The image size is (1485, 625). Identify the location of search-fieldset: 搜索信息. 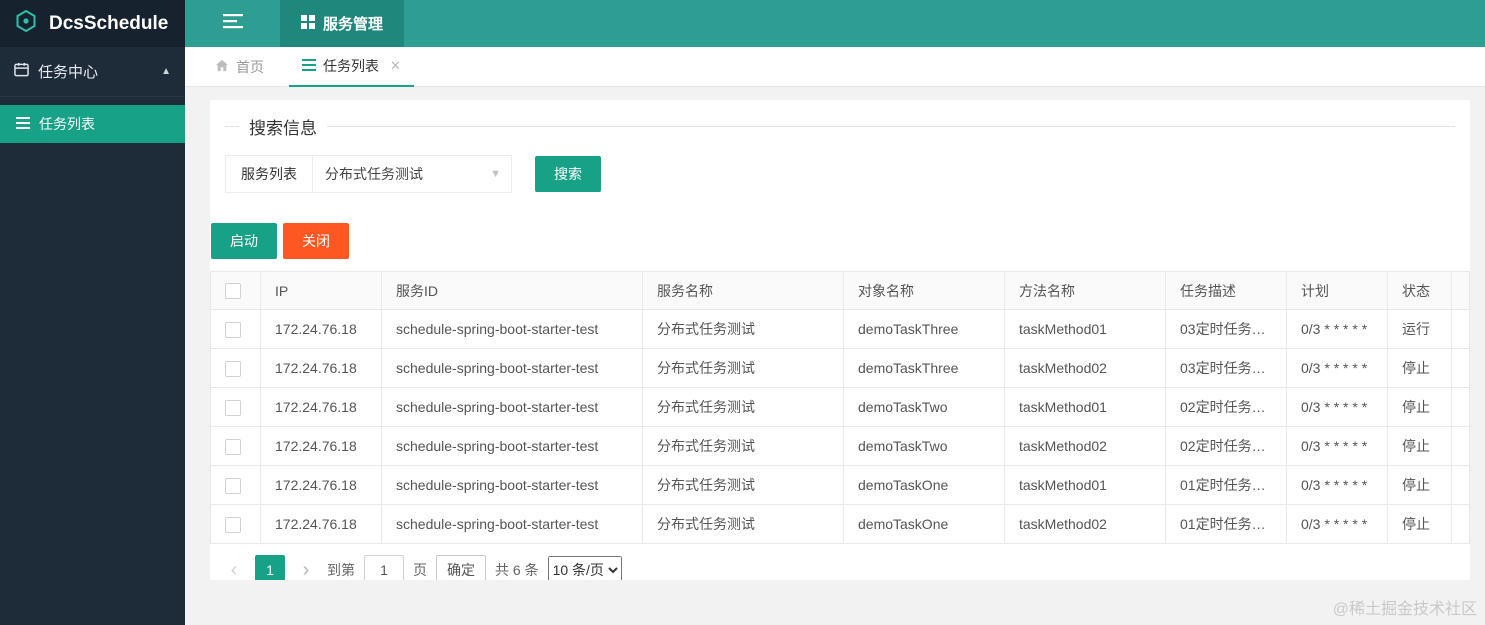
(840, 126).